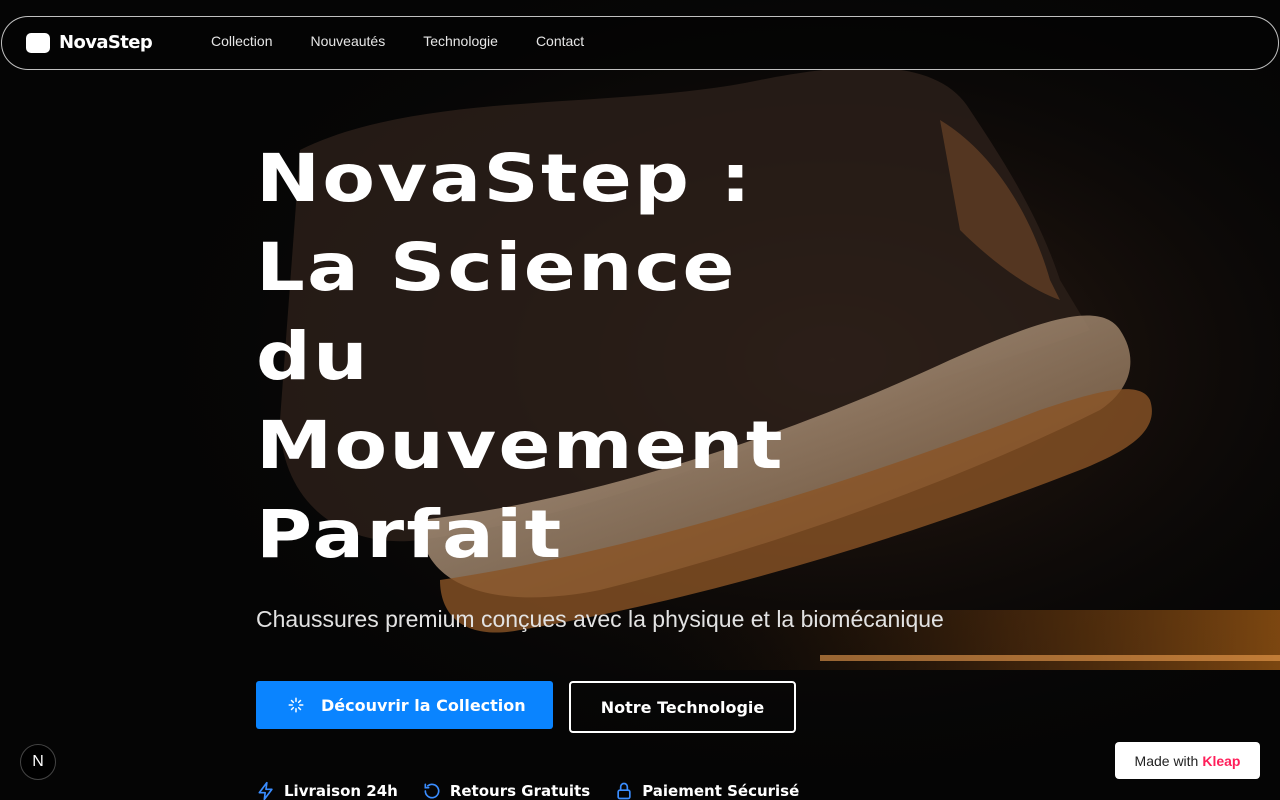  What do you see at coordinates (38, 42) in the screenshot?
I see `brand-logo-icon` at bounding box center [38, 42].